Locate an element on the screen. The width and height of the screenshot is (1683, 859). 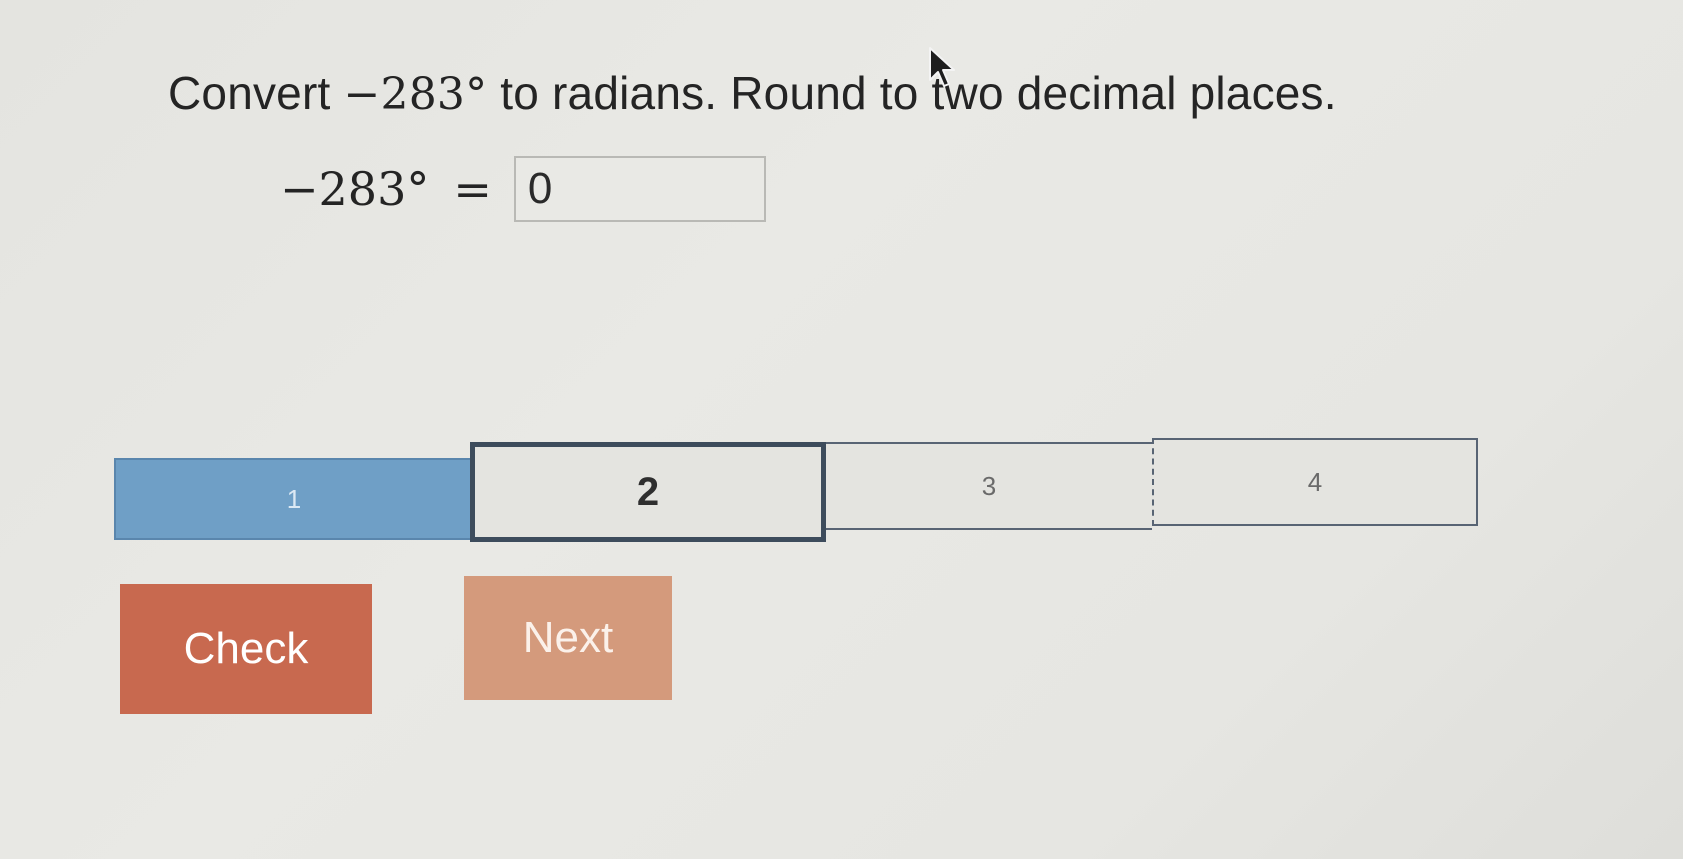
answer-equation: −283° = is located at coordinates (523, 189).